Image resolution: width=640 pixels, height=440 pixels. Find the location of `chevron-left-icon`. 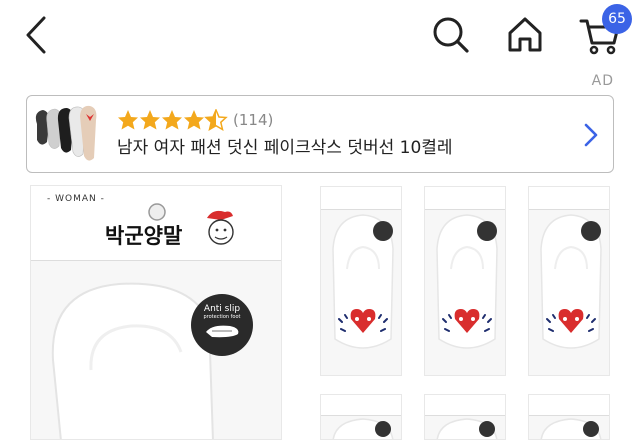

chevron-left-icon is located at coordinates (36, 35).